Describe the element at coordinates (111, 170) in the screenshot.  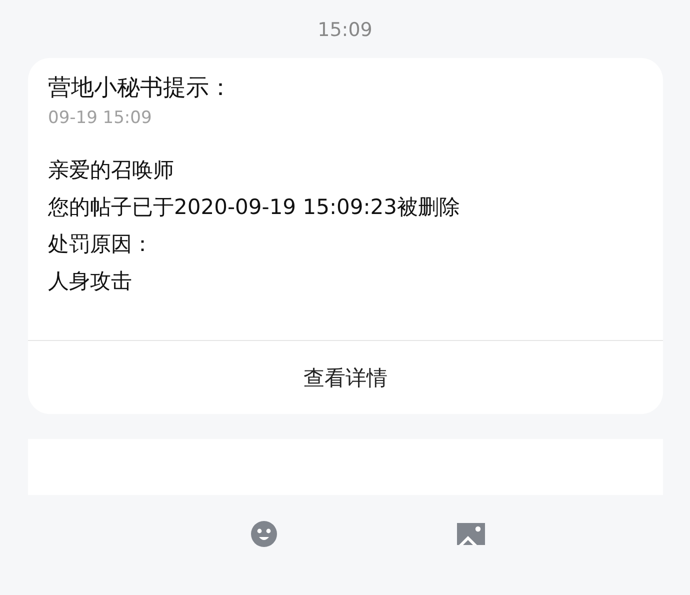
I see `message-line: 亲爱的召唤师` at that location.